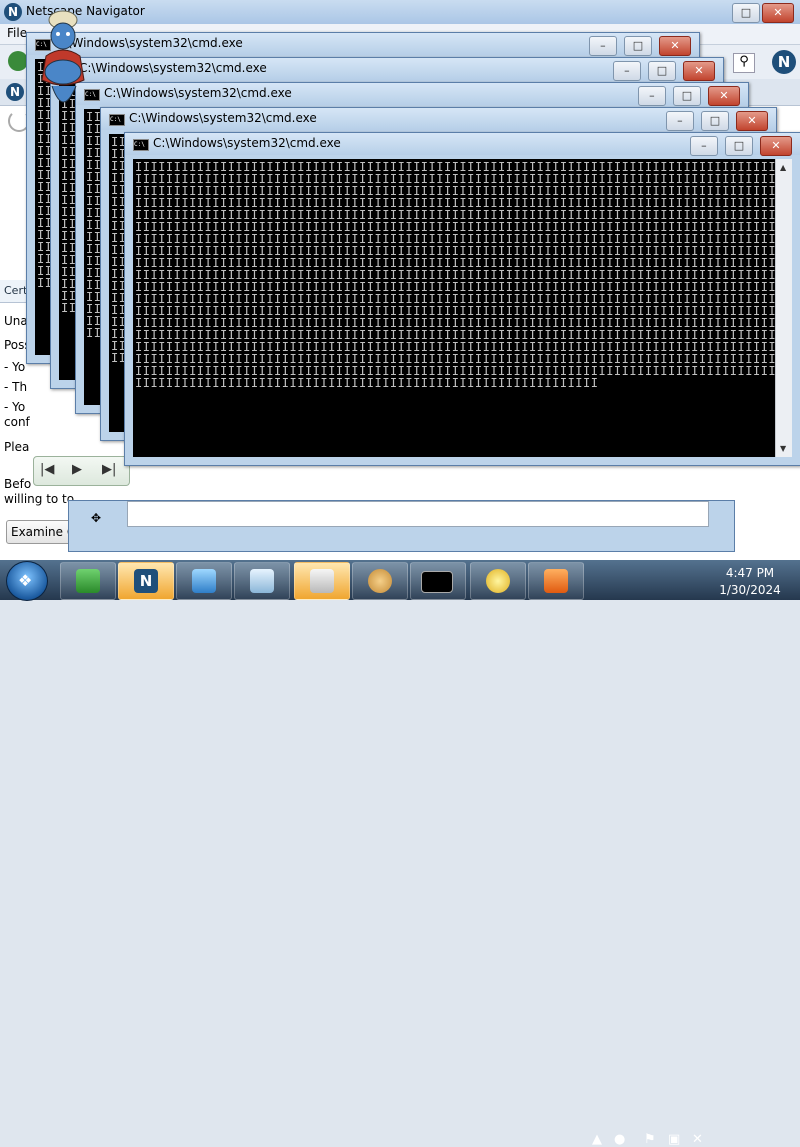 The image size is (800, 1147). Describe the element at coordinates (96, 518) in the screenshot. I see `move-handle-icon: ✥` at that location.